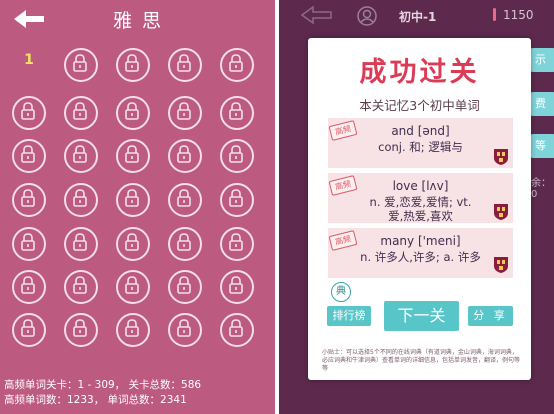 Image resolution: width=554 pixels, height=414 pixels. I want to click on dictionary-icon: 典, so click(341, 292).